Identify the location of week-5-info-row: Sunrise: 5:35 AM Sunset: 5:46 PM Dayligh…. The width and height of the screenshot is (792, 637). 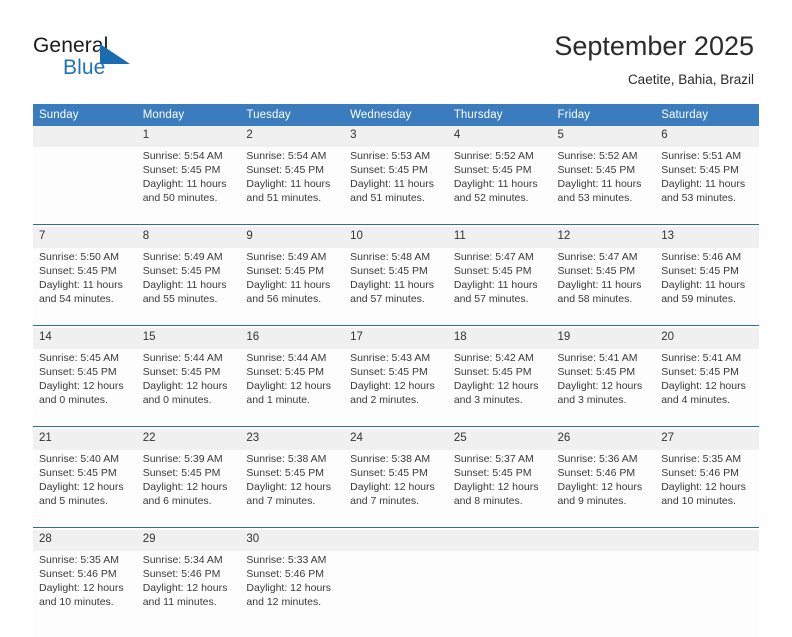
(396, 594).